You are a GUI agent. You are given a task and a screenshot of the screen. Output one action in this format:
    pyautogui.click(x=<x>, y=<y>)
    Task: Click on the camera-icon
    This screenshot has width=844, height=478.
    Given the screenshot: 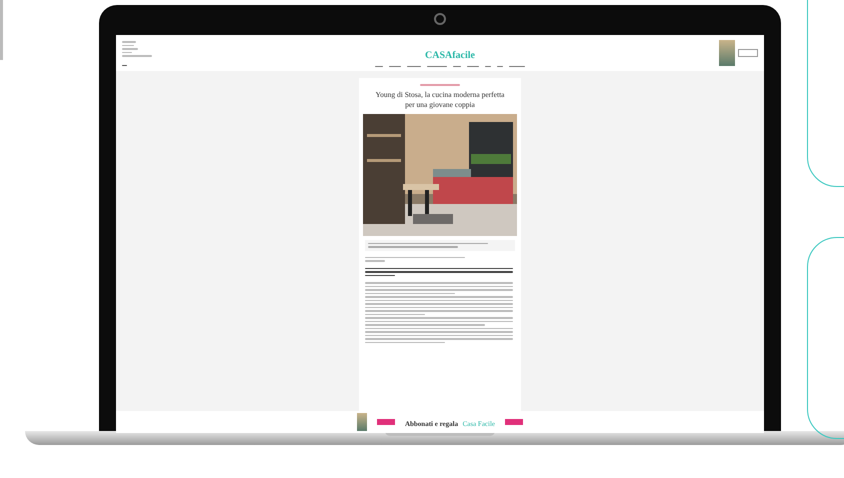 What is the action you would take?
    pyautogui.click(x=440, y=19)
    